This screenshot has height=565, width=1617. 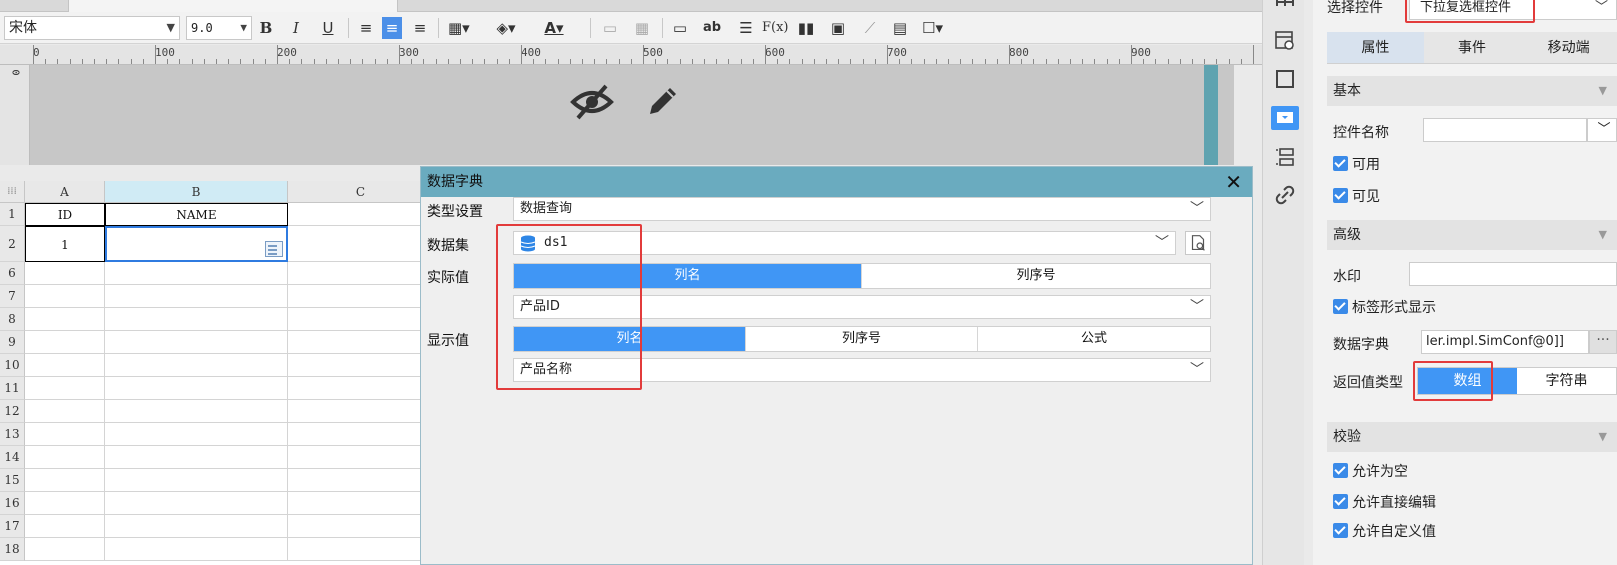 What do you see at coordinates (65, 192) in the screenshot?
I see `column-header-a: A` at bounding box center [65, 192].